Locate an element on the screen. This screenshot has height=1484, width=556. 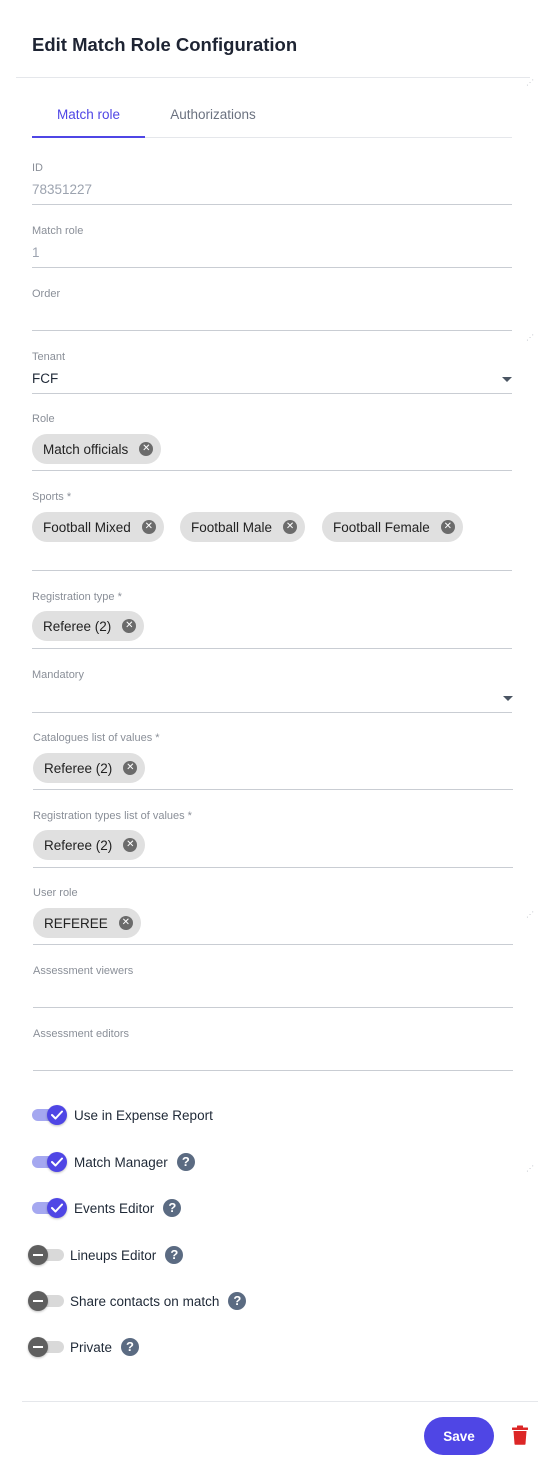
chip-label: Football Mixed is located at coordinates (87, 527).